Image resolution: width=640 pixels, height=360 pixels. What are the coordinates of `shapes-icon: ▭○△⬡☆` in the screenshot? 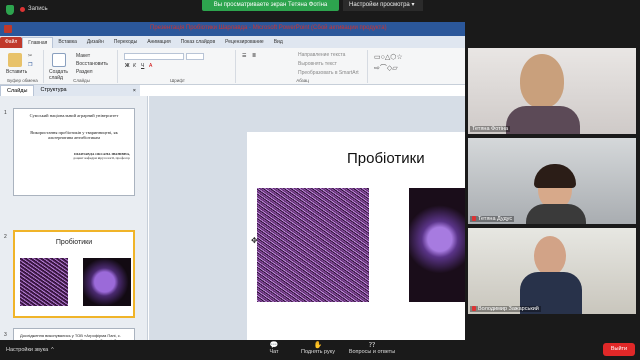 It's located at (388, 57).